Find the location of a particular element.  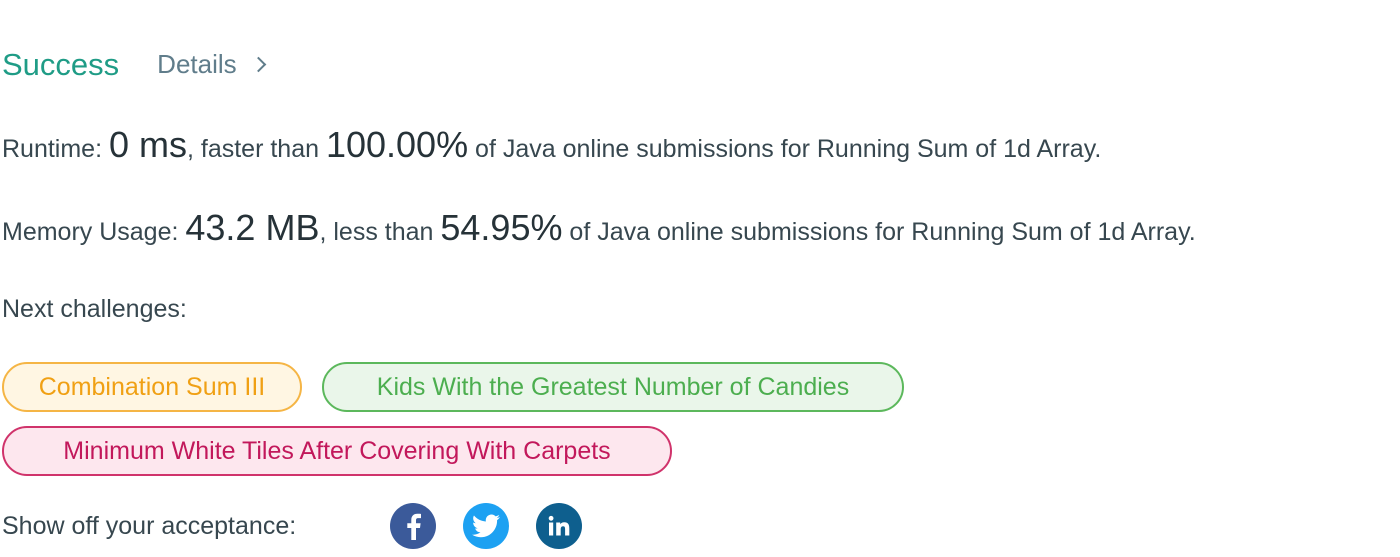

runtime-prefix: Runtime: is located at coordinates (55, 149).